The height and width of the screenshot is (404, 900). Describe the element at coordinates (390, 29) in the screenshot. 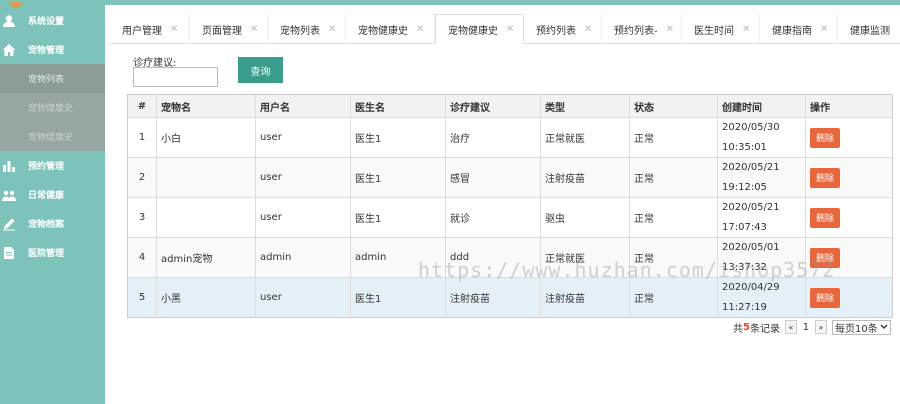

I see `tab-pet-health-history: 宠物健康史 ✕` at that location.